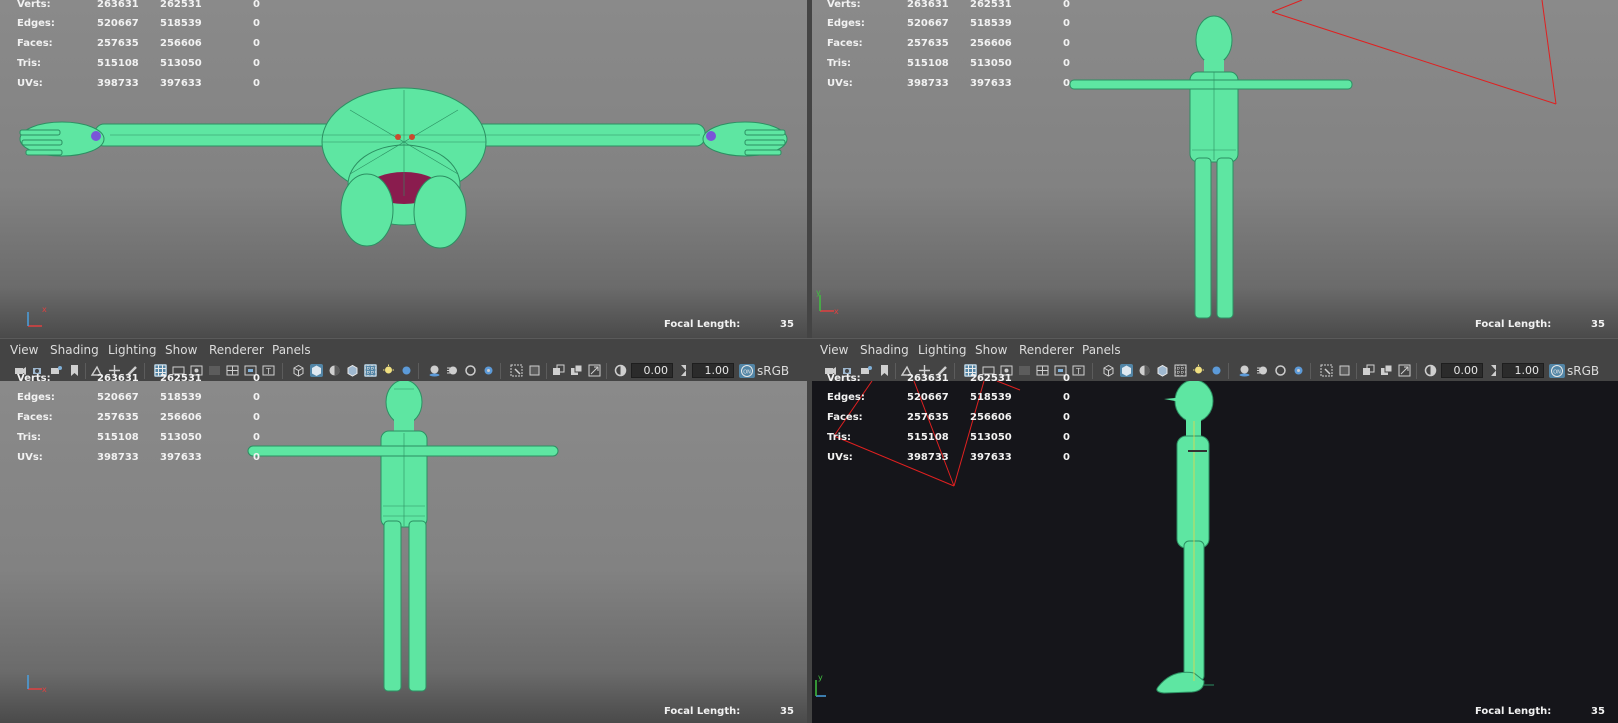  What do you see at coordinates (820, 685) in the screenshot?
I see `axis-gizmo-icon: y` at bounding box center [820, 685].